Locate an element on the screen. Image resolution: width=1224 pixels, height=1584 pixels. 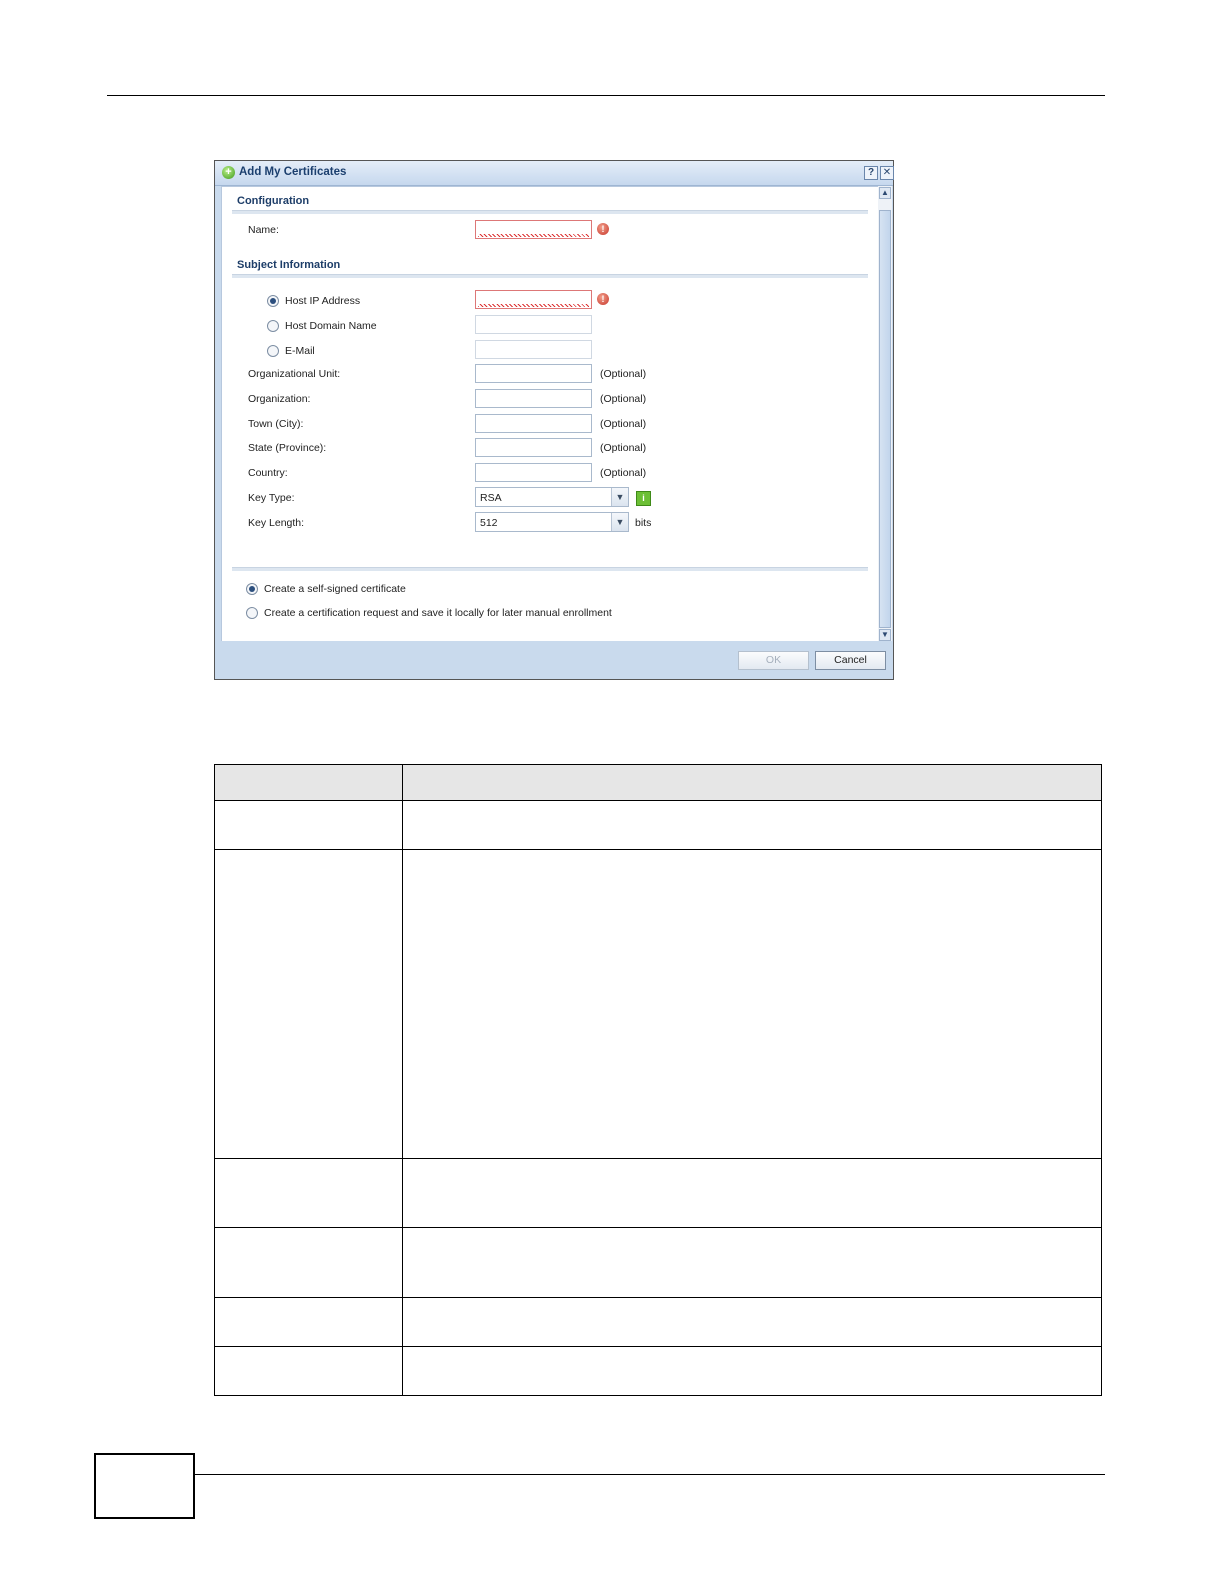
host-domain-label: Host Domain Name is located at coordinates (331, 326).